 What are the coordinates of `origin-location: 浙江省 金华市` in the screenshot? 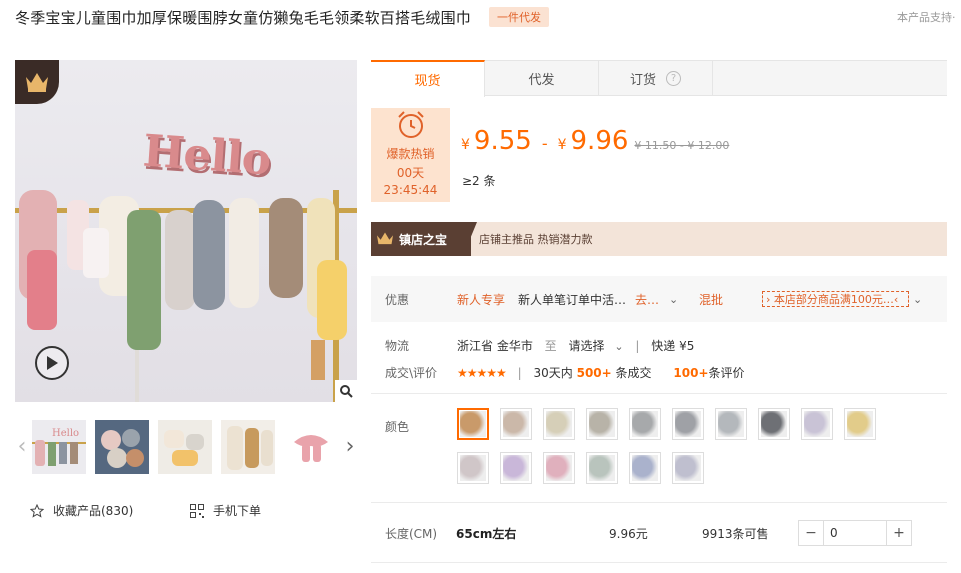 It's located at (495, 345).